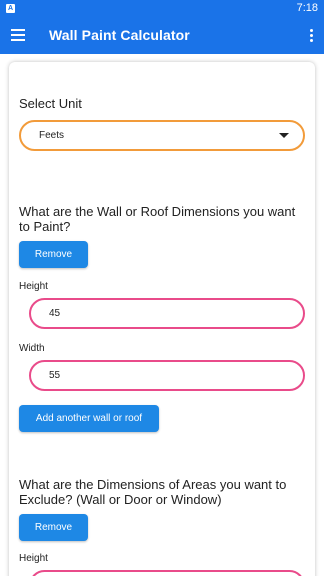  I want to click on exclude-height-label: Height, so click(33, 558).